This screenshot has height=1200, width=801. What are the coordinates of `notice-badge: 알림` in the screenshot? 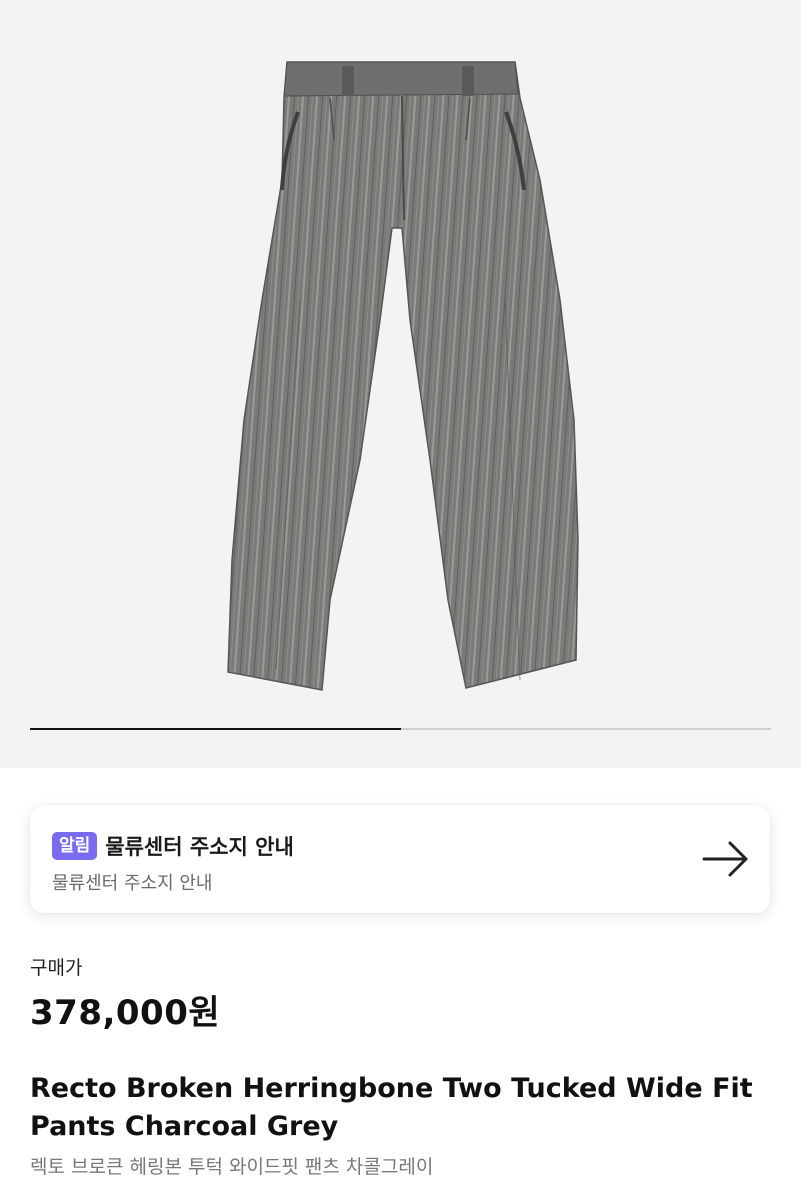 It's located at (75, 846).